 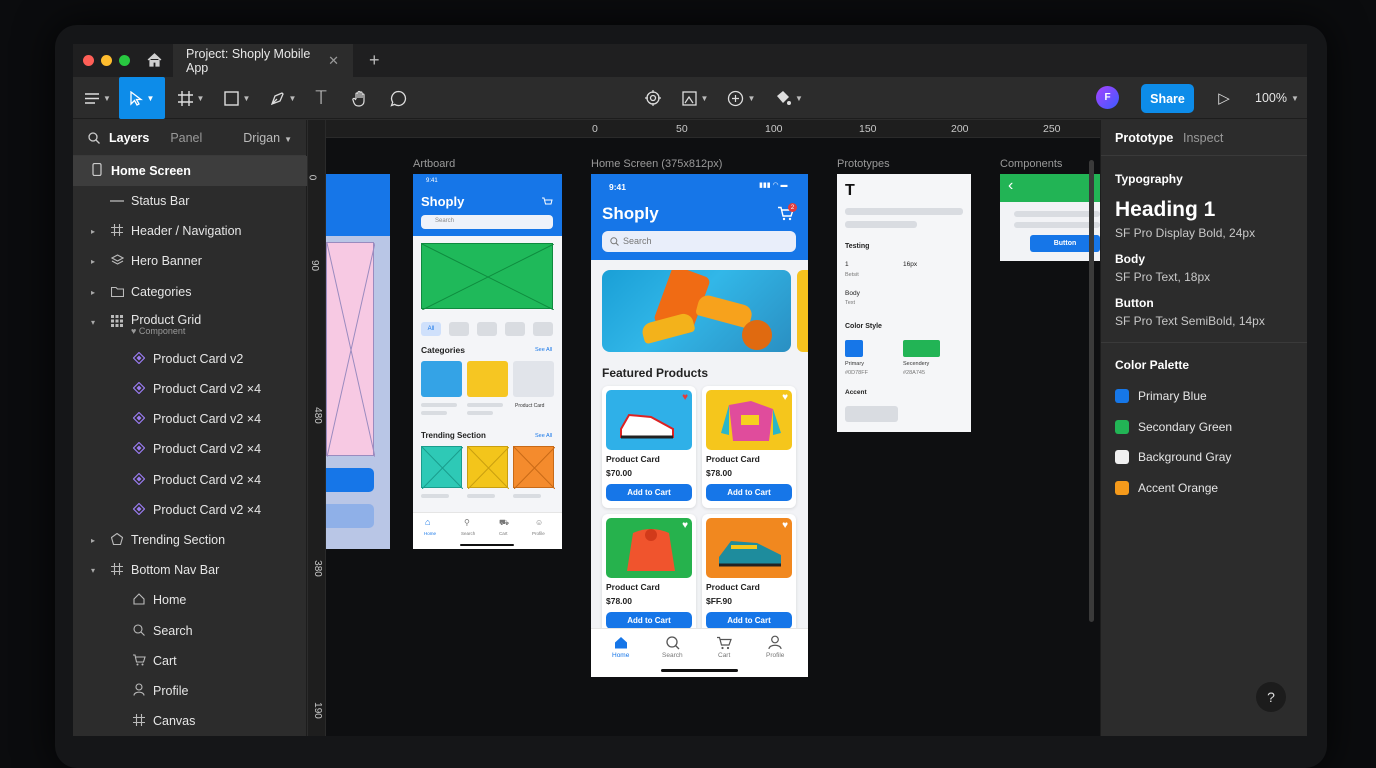 I want to click on shape-tool-button: ▼, so click(x=237, y=98).